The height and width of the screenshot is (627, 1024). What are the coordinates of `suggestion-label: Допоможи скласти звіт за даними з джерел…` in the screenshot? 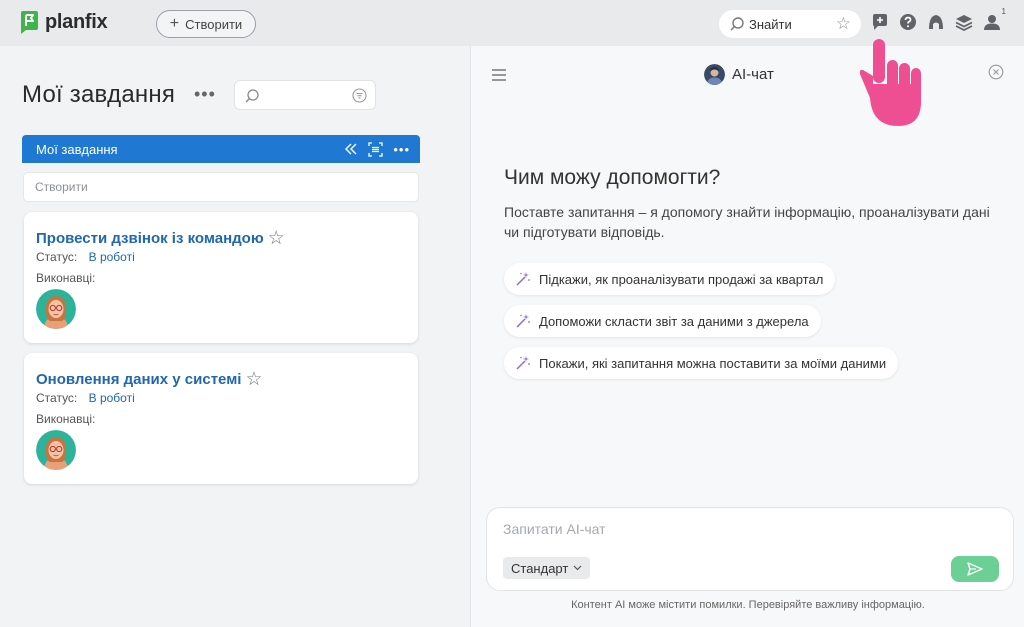 It's located at (674, 321).